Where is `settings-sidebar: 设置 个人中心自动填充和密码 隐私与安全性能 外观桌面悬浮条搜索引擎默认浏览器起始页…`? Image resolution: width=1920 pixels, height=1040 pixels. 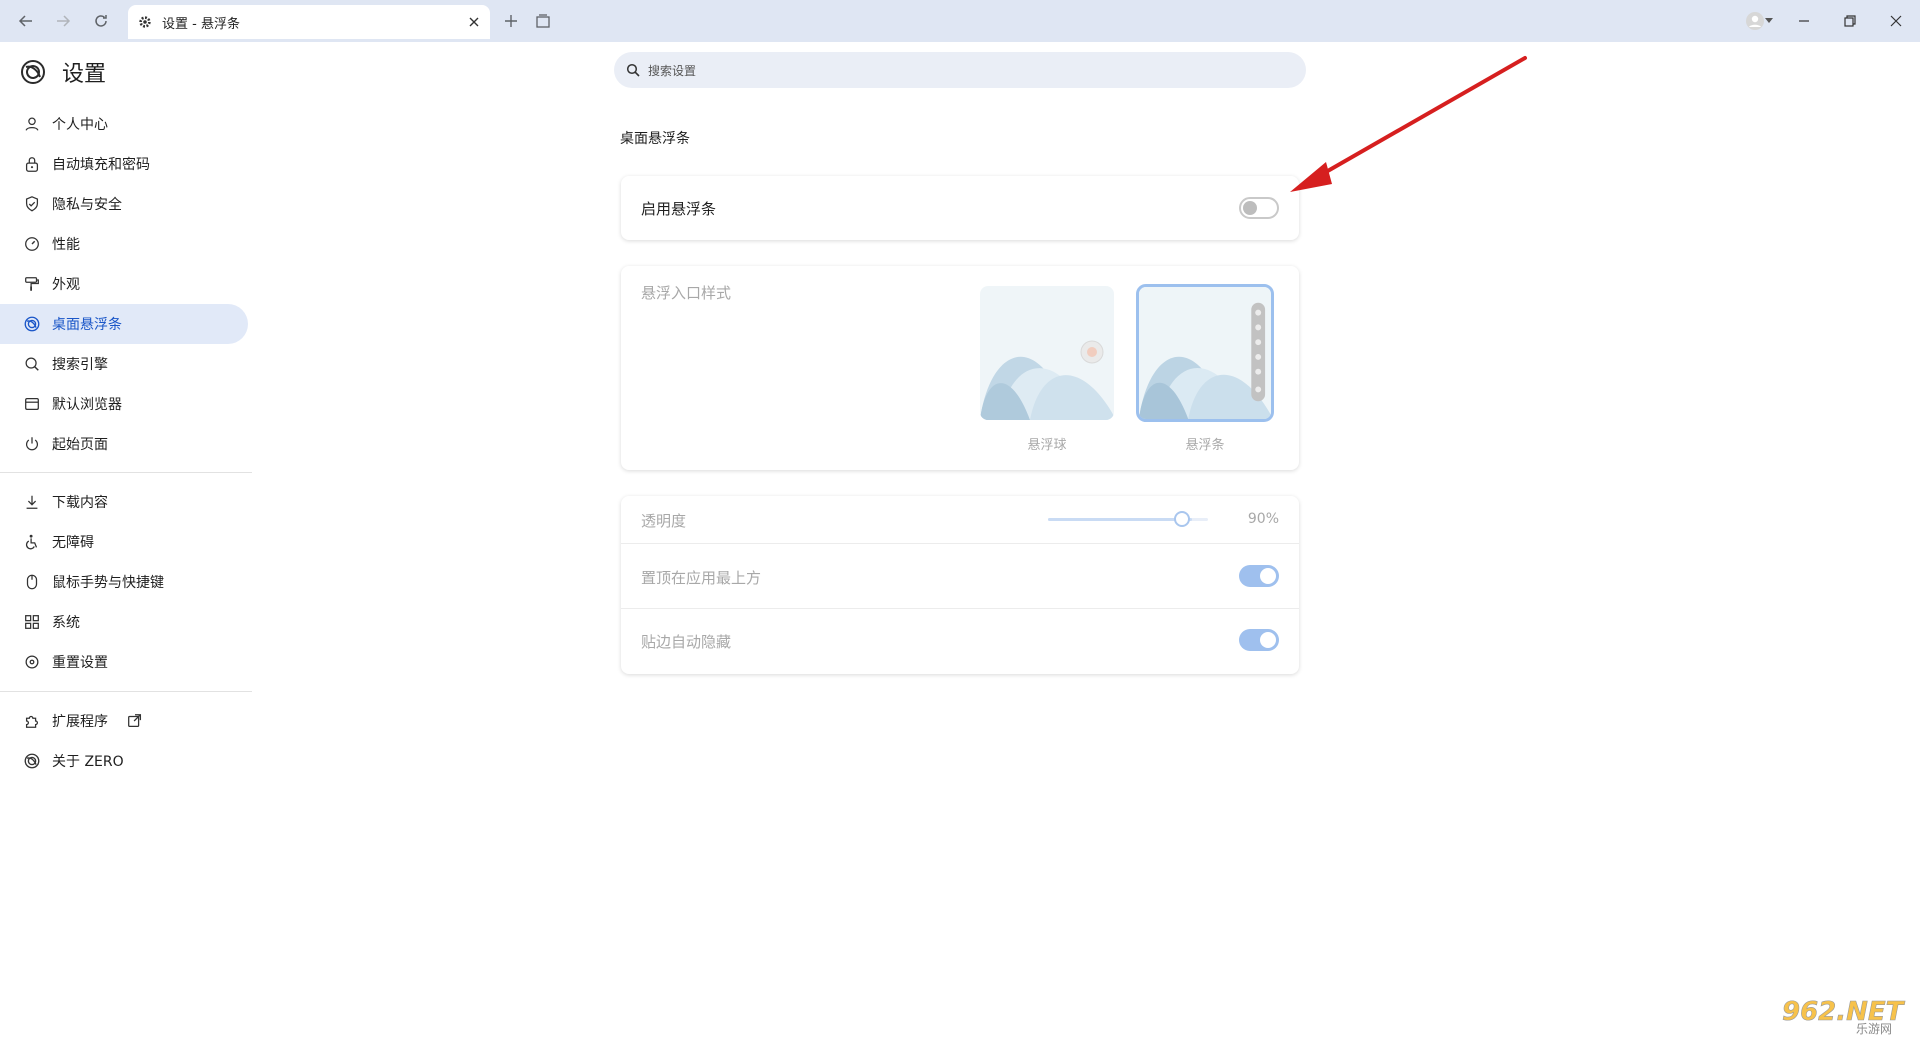
settings-sidebar: 设置 个人中心自动填充和密码 隐私与安全性能 外观桌面悬浮条搜索引擎默认浏览器起始页… is located at coordinates (126, 541).